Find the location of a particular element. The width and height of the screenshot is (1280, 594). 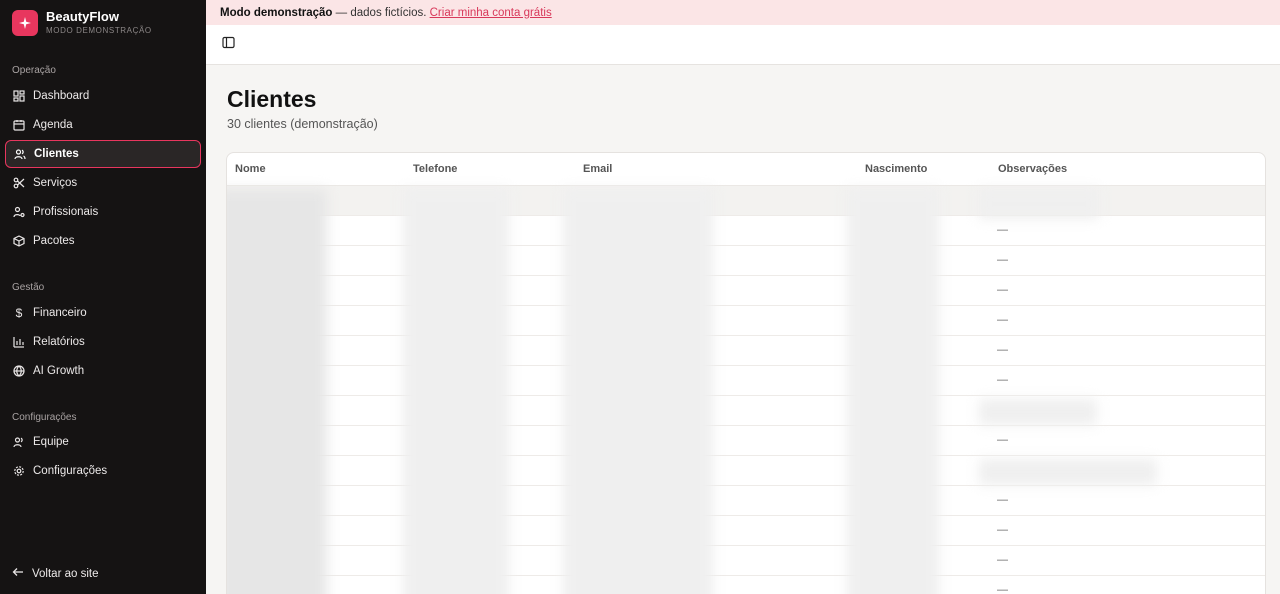

team-icon is located at coordinates (19, 442).